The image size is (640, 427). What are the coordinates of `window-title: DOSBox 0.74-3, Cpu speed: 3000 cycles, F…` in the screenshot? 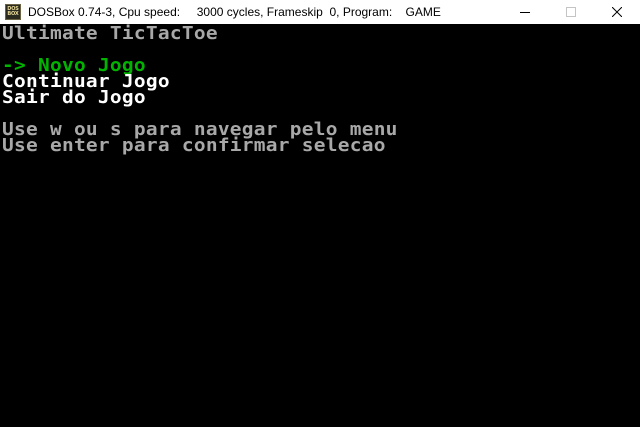 It's located at (234, 12).